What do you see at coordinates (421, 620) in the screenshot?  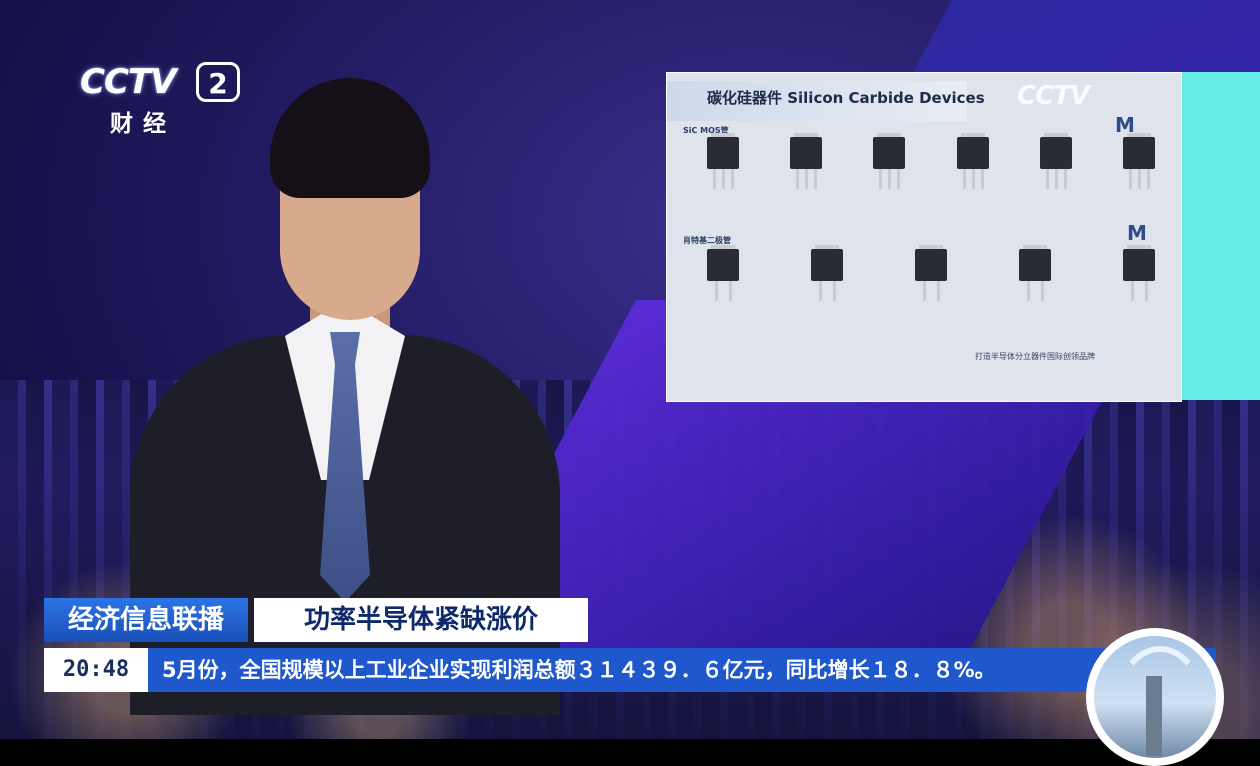 I see `news-headline: 功率半导体紧缺涨价` at bounding box center [421, 620].